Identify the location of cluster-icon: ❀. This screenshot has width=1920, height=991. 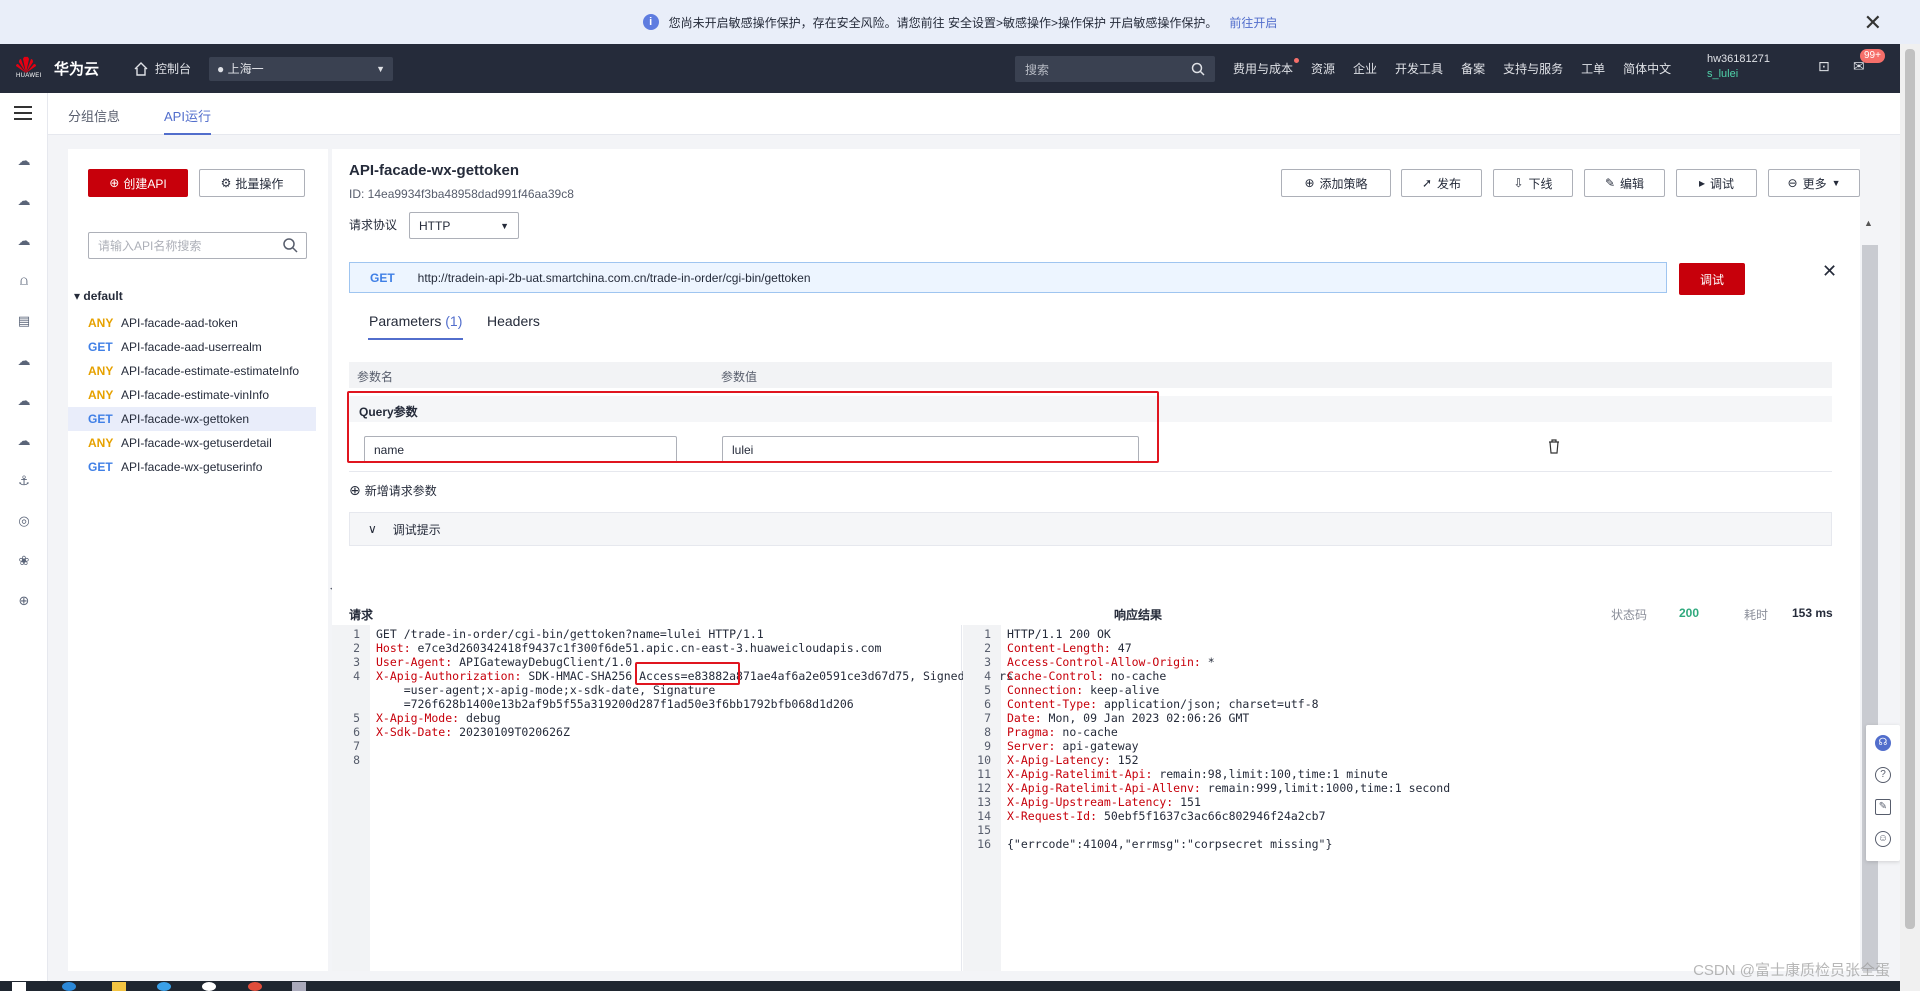
(24, 561).